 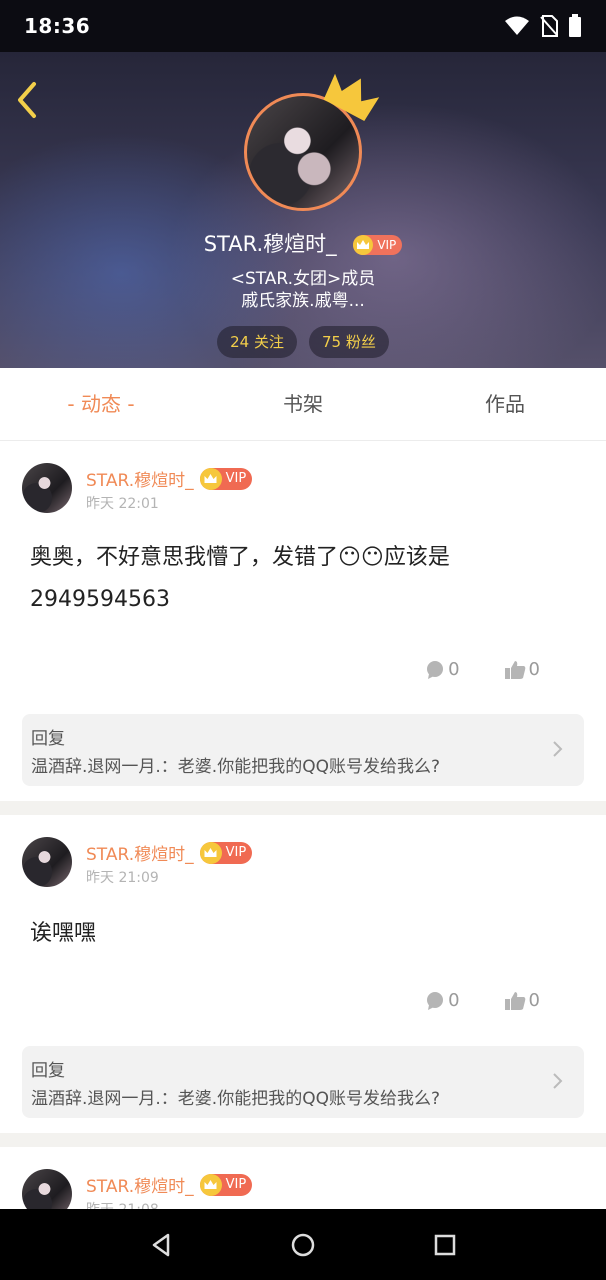 I want to click on profile-username: STAR.穆煊时_, so click(x=270, y=244).